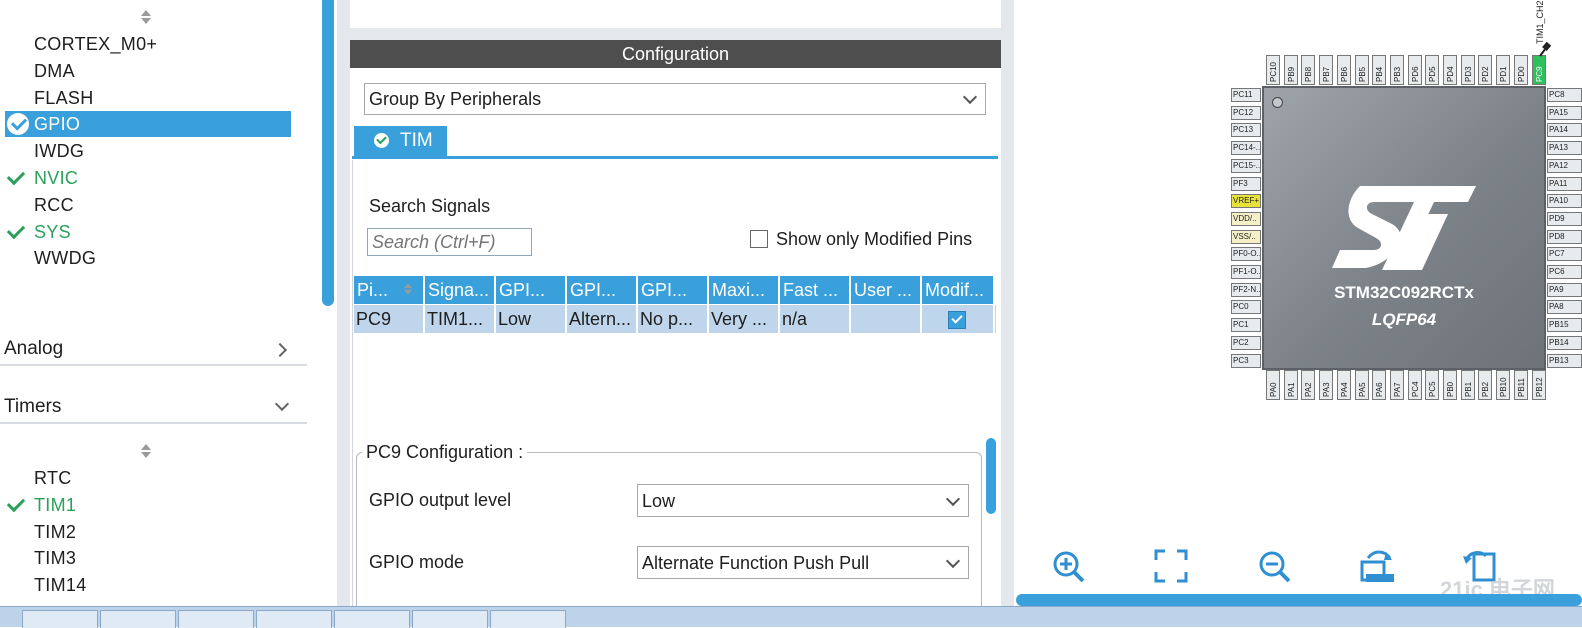 This screenshot has height=628, width=1582. Describe the element at coordinates (957, 320) in the screenshot. I see `modified-checkbox` at that location.